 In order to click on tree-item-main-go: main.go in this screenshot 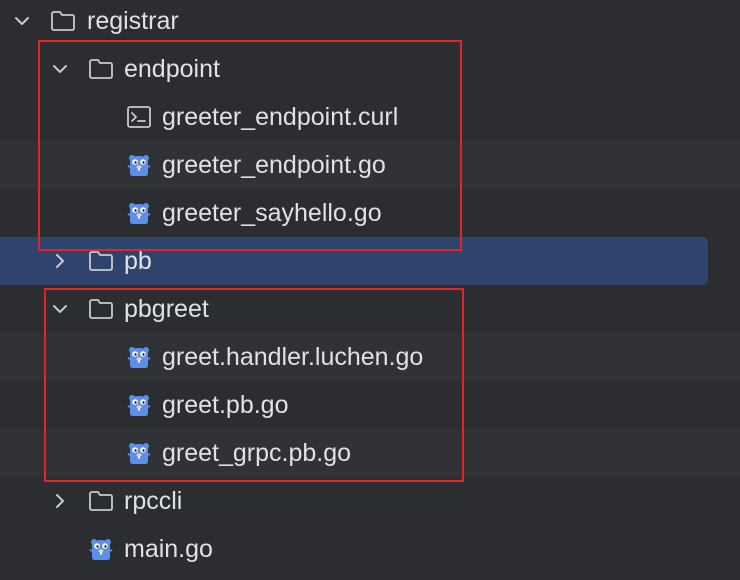, I will do `click(370, 549)`.